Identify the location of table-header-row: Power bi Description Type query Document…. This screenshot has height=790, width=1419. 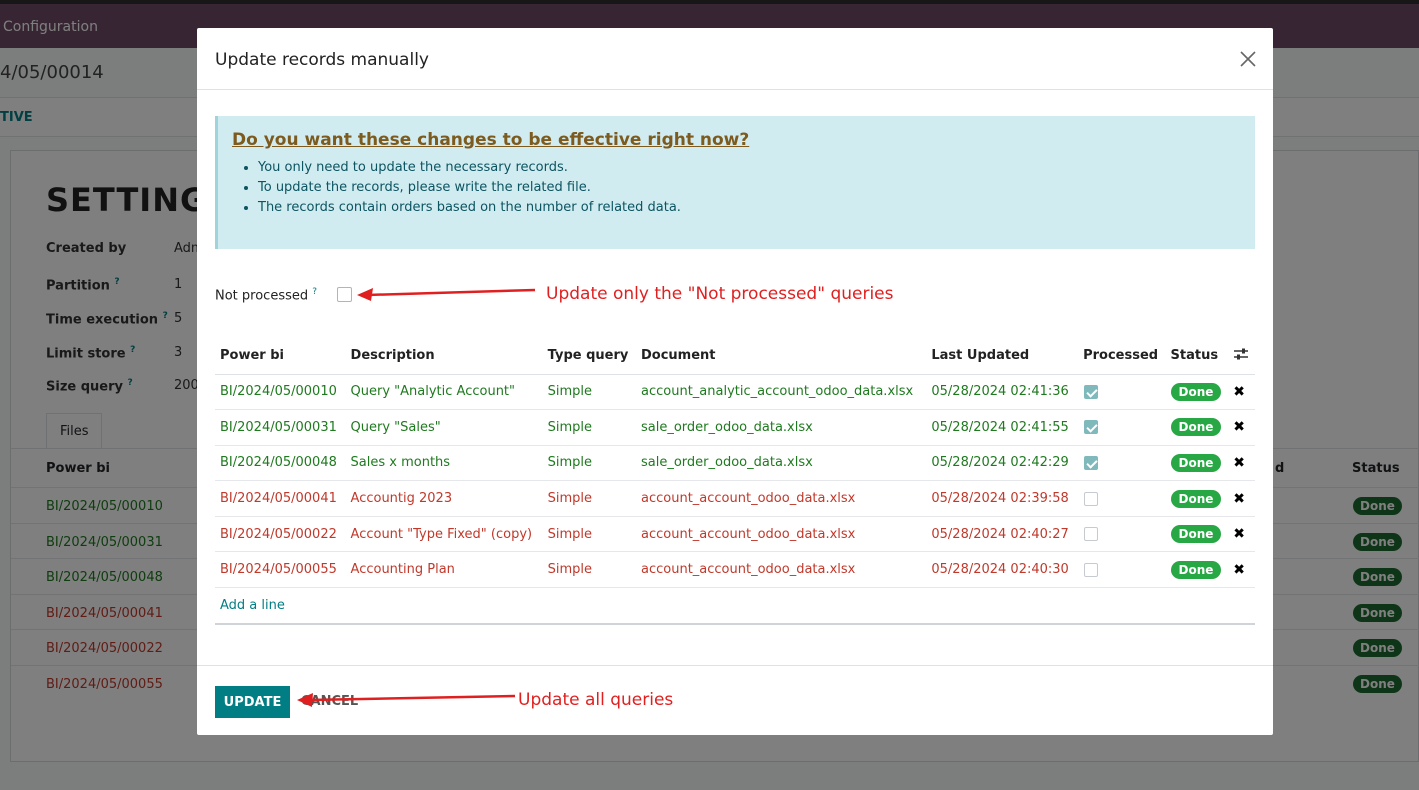
(735, 356).